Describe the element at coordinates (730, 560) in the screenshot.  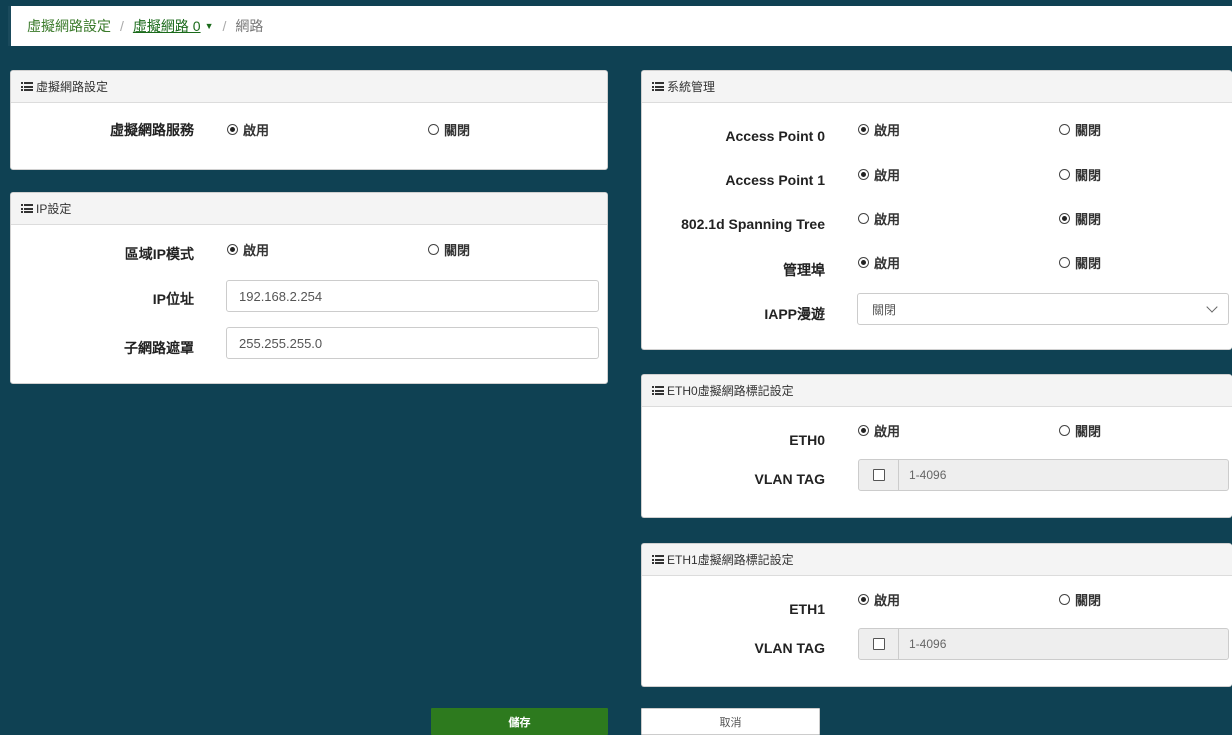
I see `panel-title: ETH1虛擬網路標記設定` at that location.